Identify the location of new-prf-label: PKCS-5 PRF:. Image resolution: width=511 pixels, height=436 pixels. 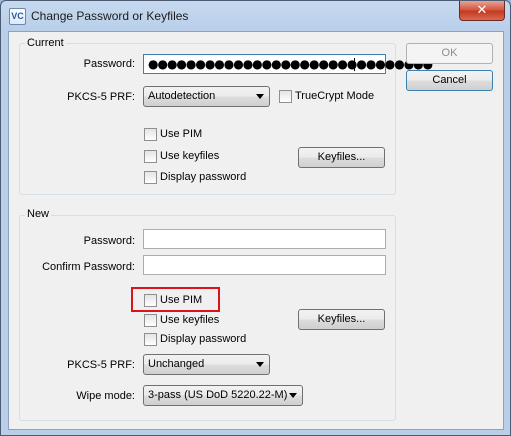
(101, 365).